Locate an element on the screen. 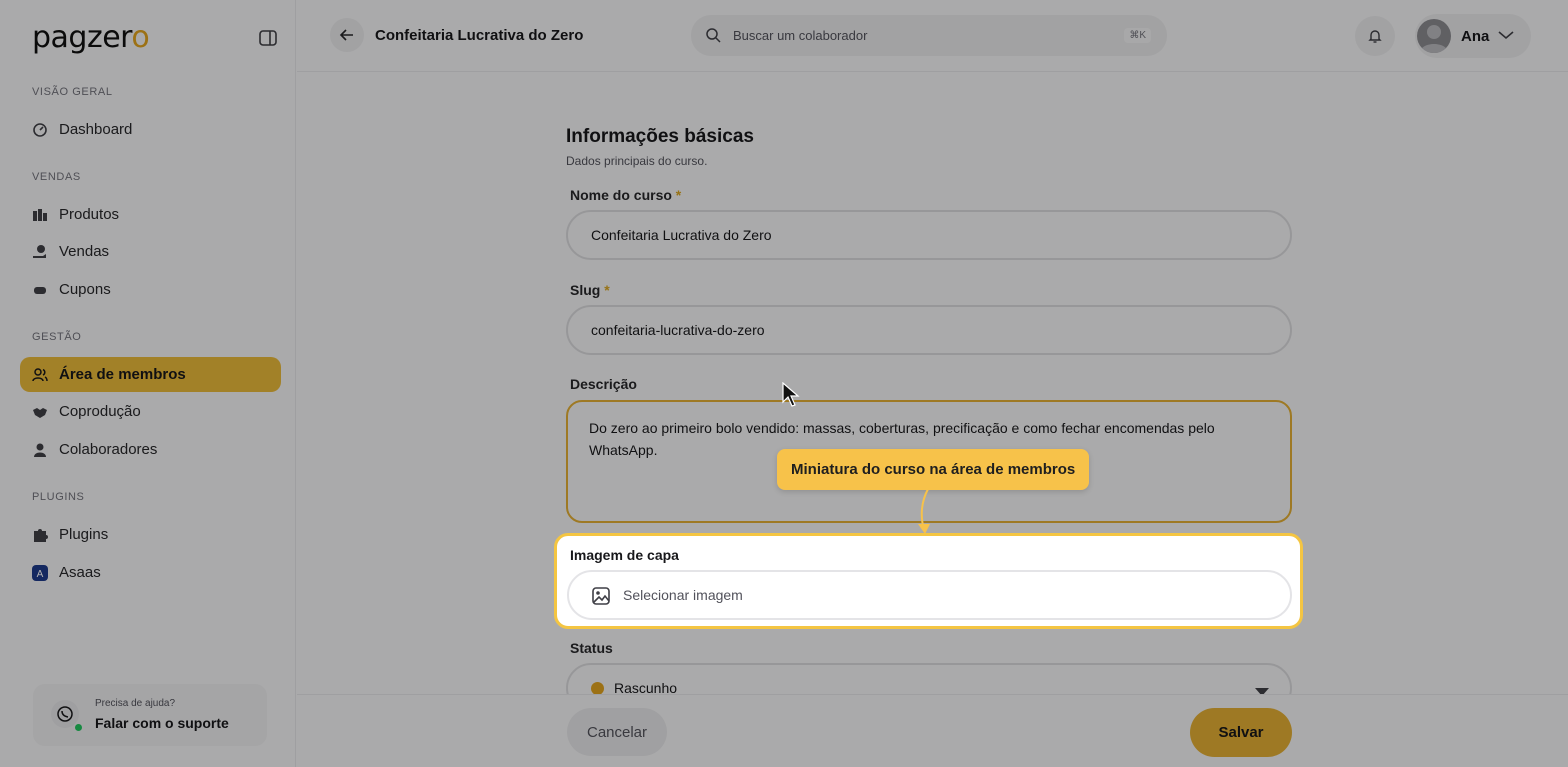 This screenshot has height=767, width=1568. section-title: Informações básicas is located at coordinates (660, 136).